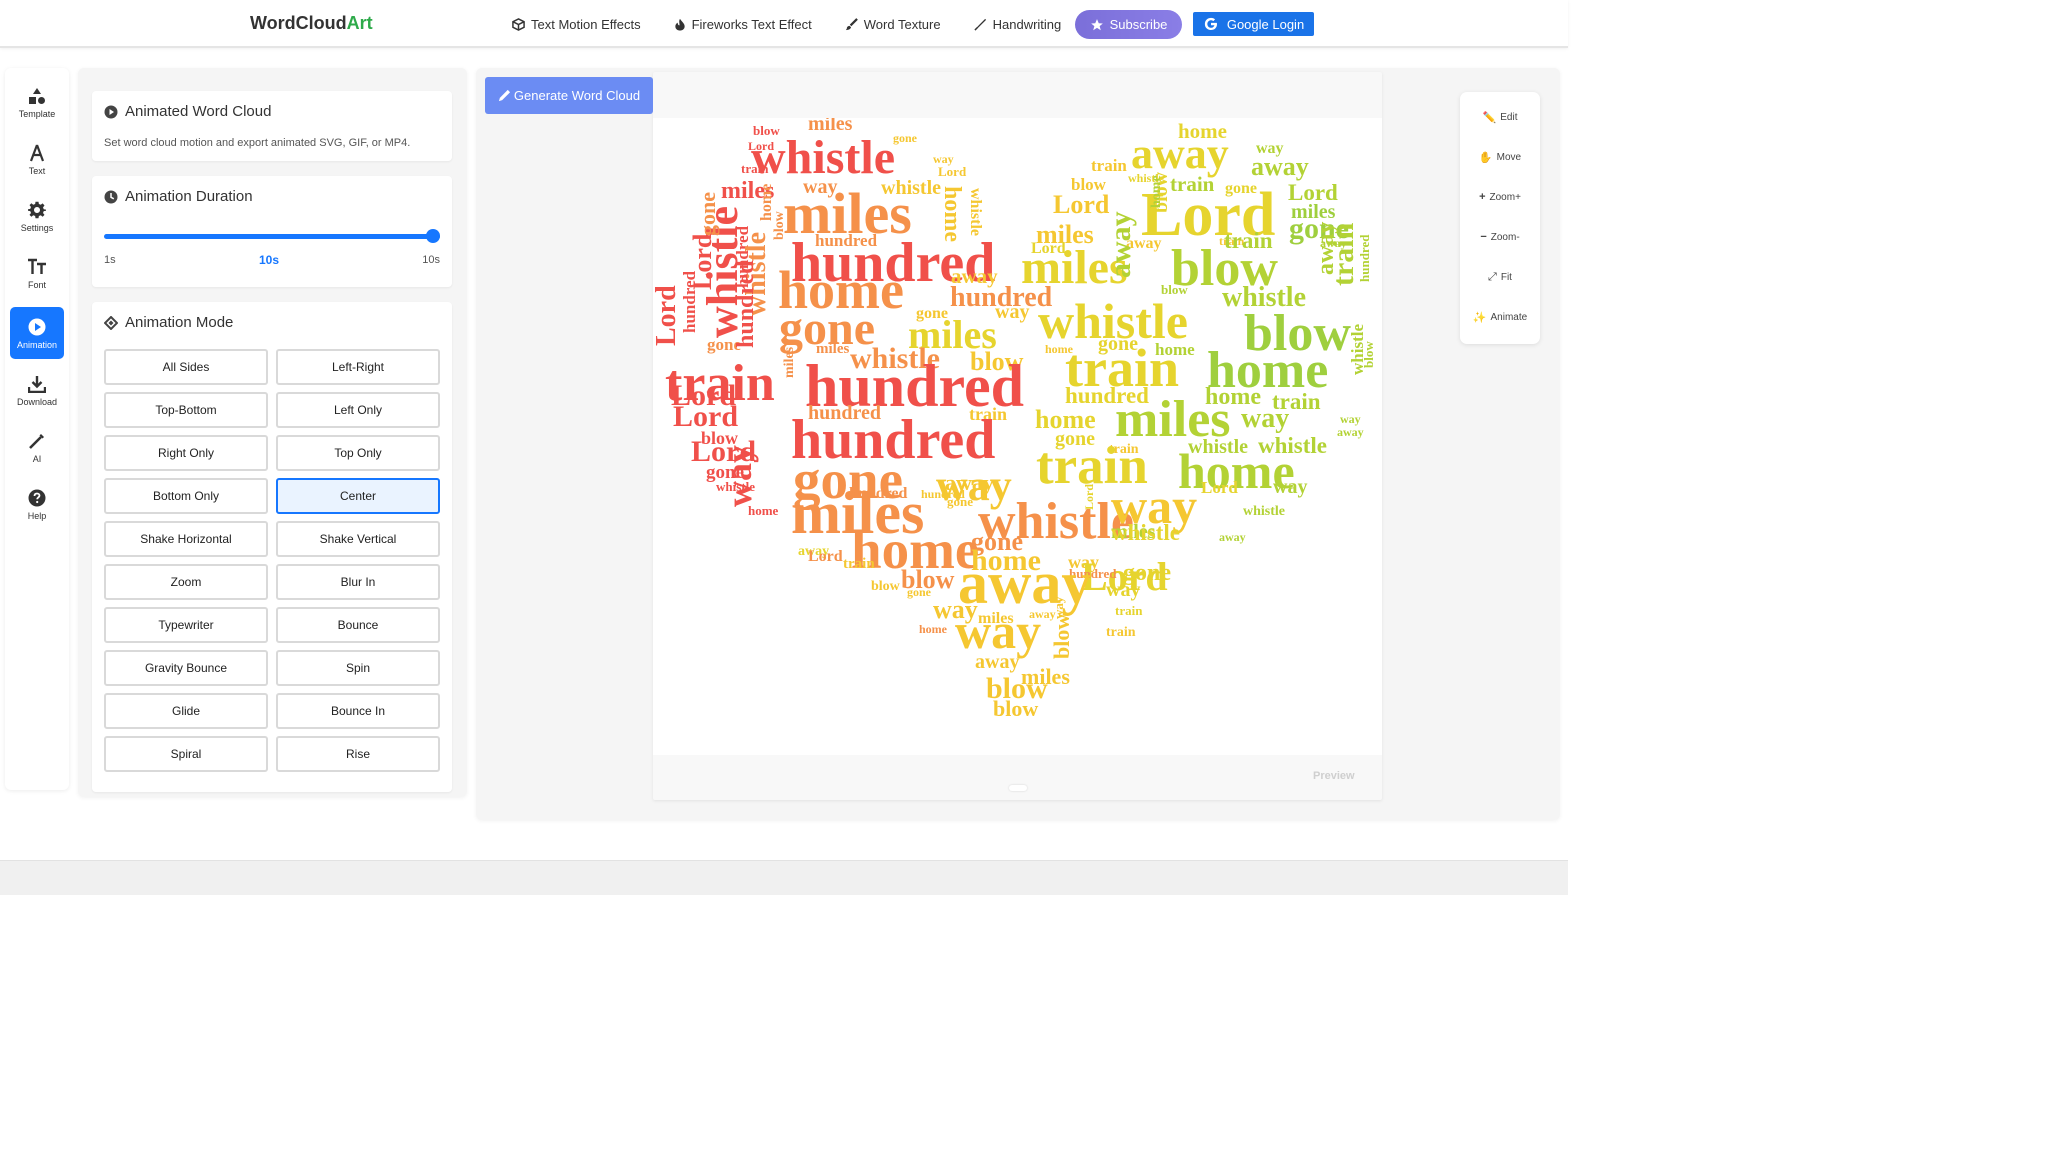 The height and width of the screenshot is (1169, 2048). I want to click on rail-item-download: Download, so click(37, 390).